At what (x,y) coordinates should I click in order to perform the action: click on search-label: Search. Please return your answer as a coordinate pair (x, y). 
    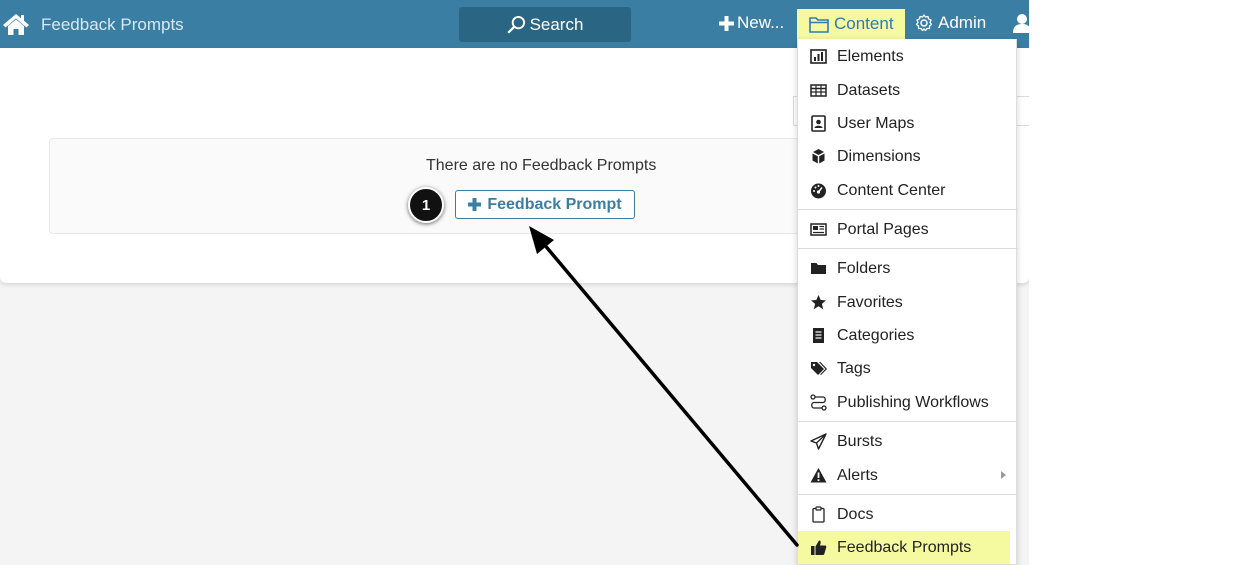
    Looking at the image, I should click on (556, 24).